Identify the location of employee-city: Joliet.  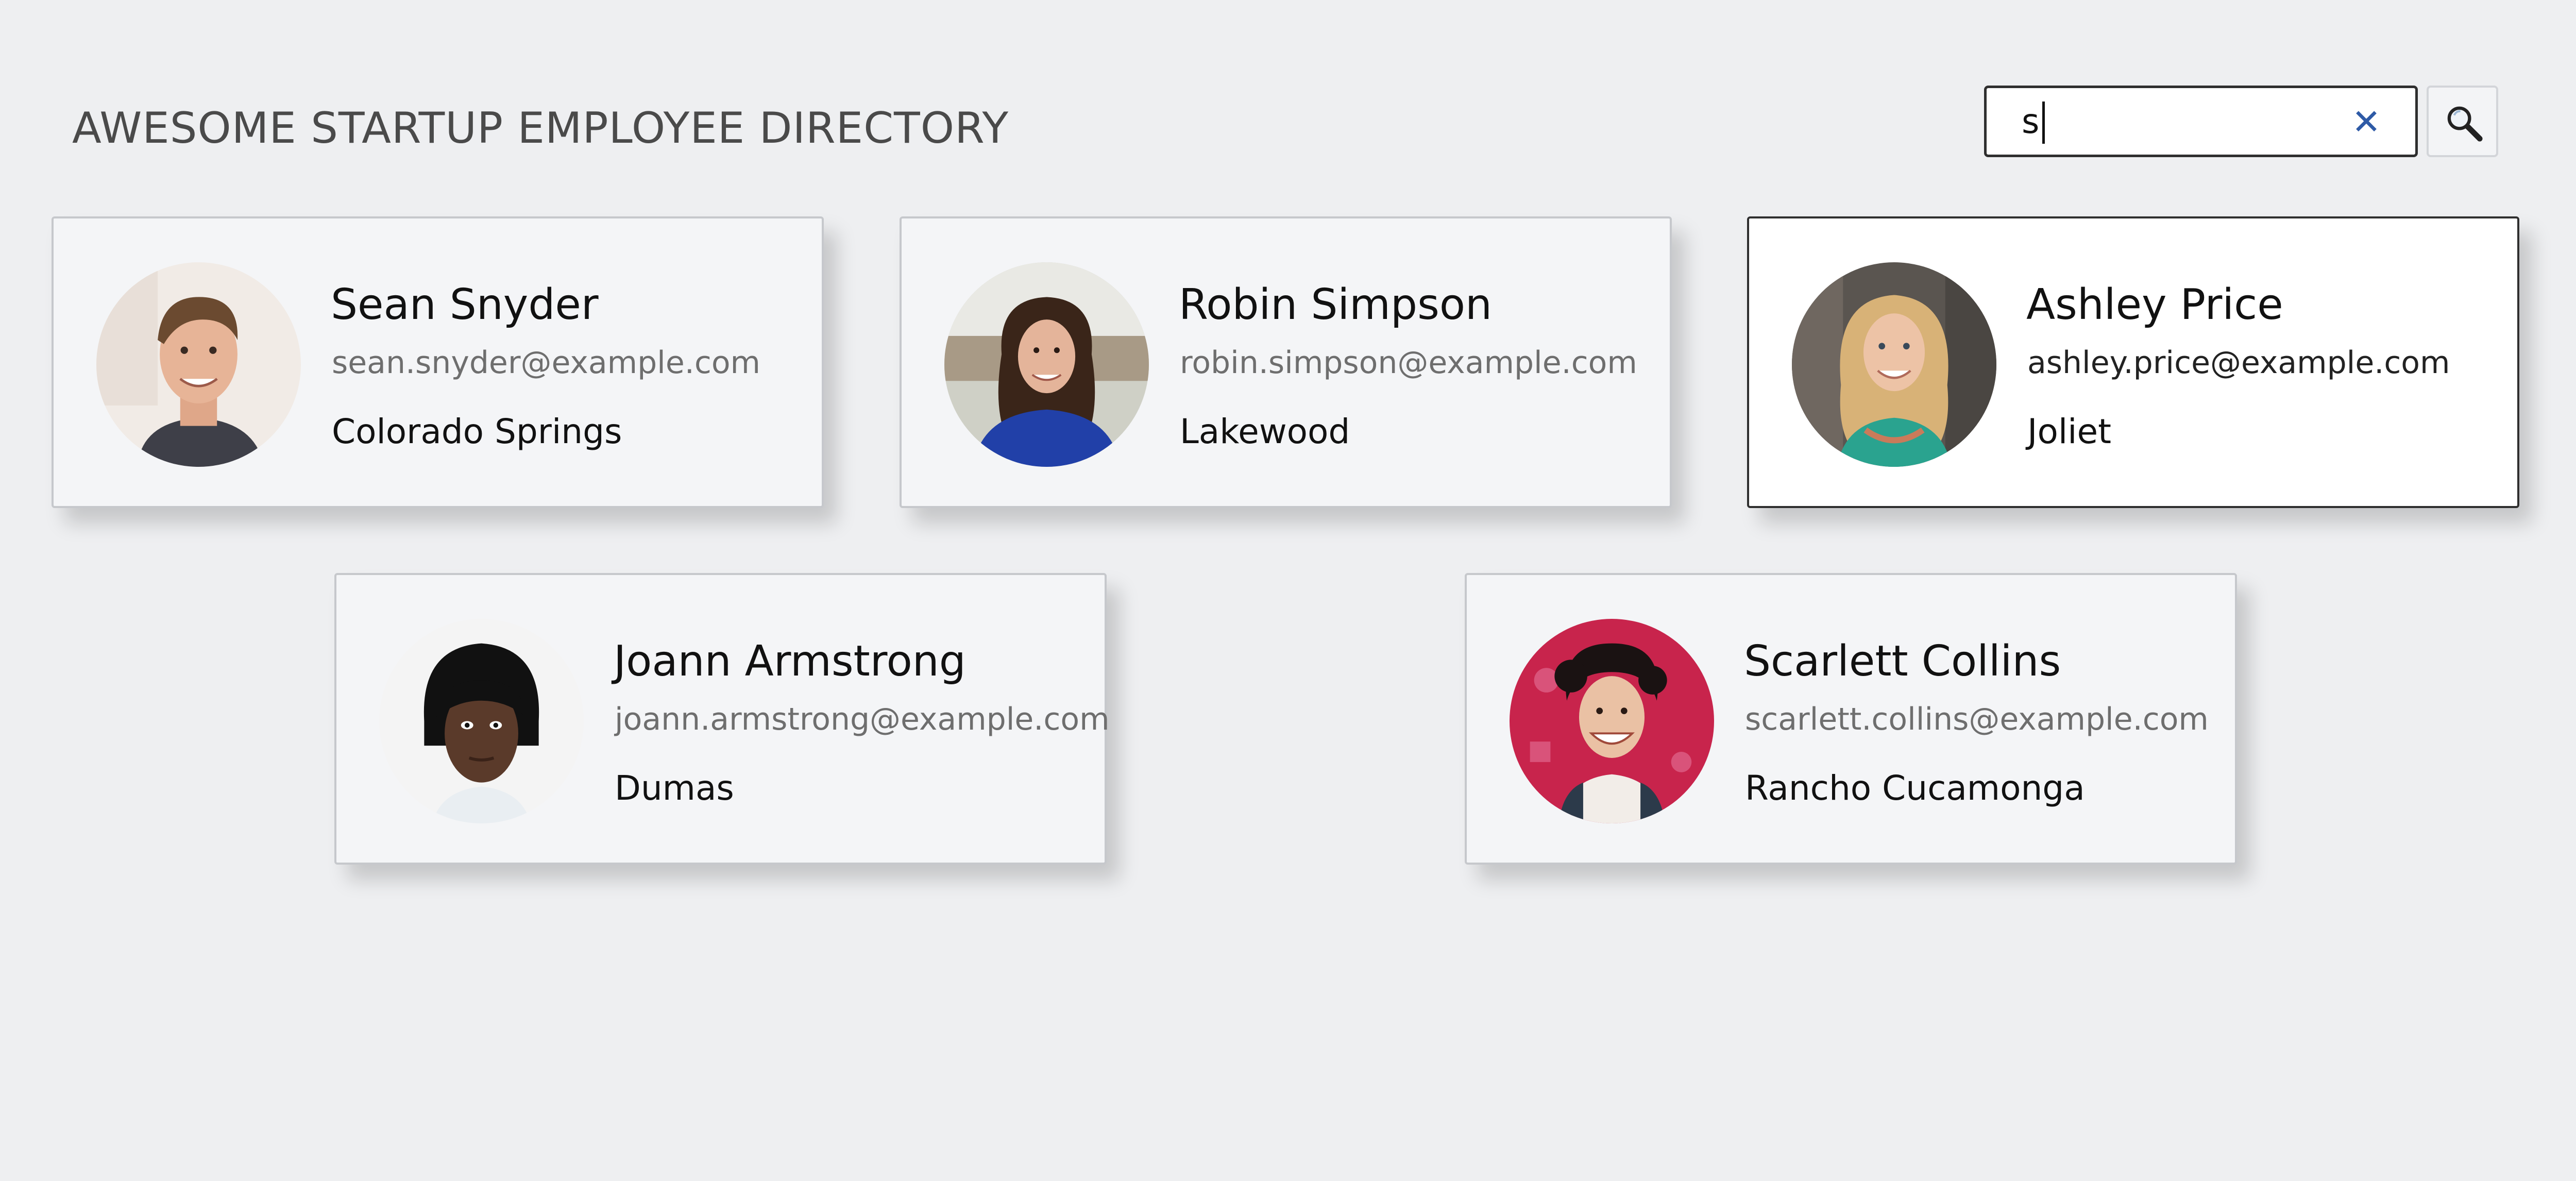
(2069, 431).